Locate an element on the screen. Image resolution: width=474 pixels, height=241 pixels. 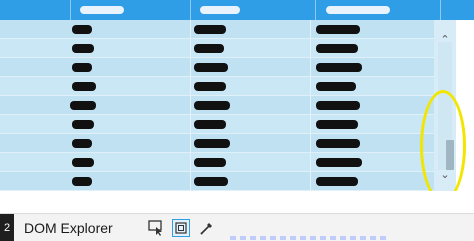
eyedropper-icon is located at coordinates (207, 228).